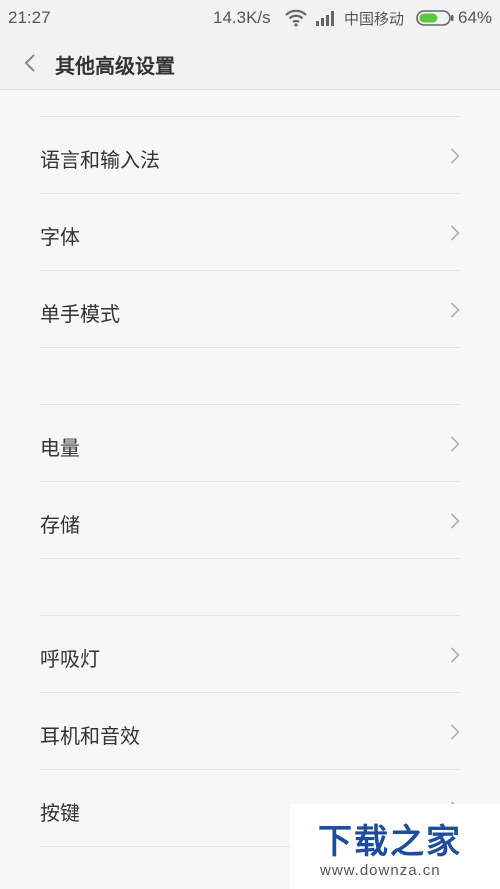 This screenshot has width=500, height=889. Describe the element at coordinates (250, 233) in the screenshot. I see `setting-font: 字体` at that location.